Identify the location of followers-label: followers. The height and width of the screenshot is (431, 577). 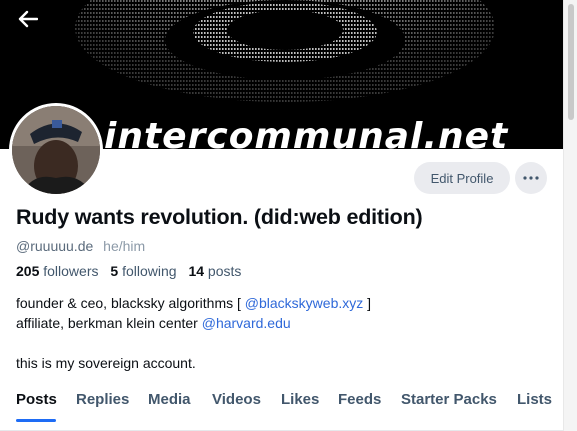
(71, 271).